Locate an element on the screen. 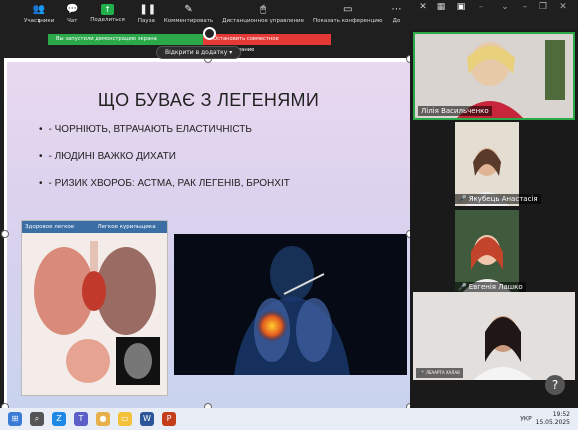 The height and width of the screenshot is (430, 578). folder-icon: ▭ is located at coordinates (125, 419).